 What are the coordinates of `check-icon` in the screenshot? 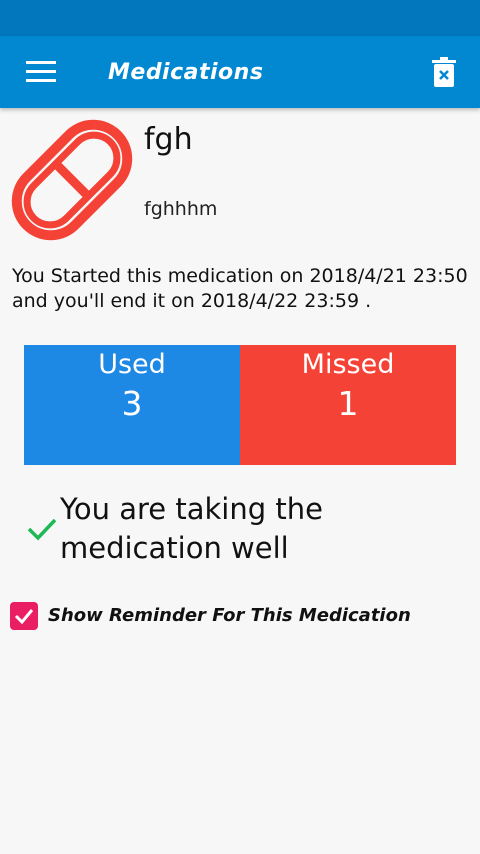 It's located at (42, 529).